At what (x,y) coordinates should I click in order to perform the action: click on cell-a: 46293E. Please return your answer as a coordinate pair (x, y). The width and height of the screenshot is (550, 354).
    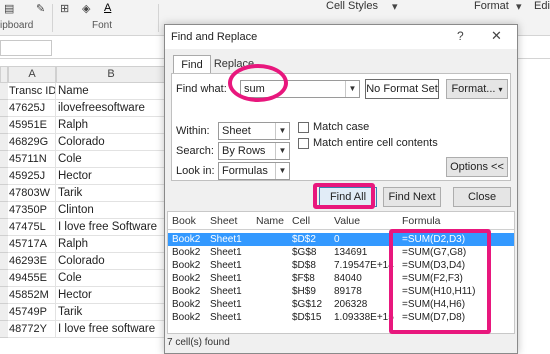
    Looking at the image, I should click on (32, 261).